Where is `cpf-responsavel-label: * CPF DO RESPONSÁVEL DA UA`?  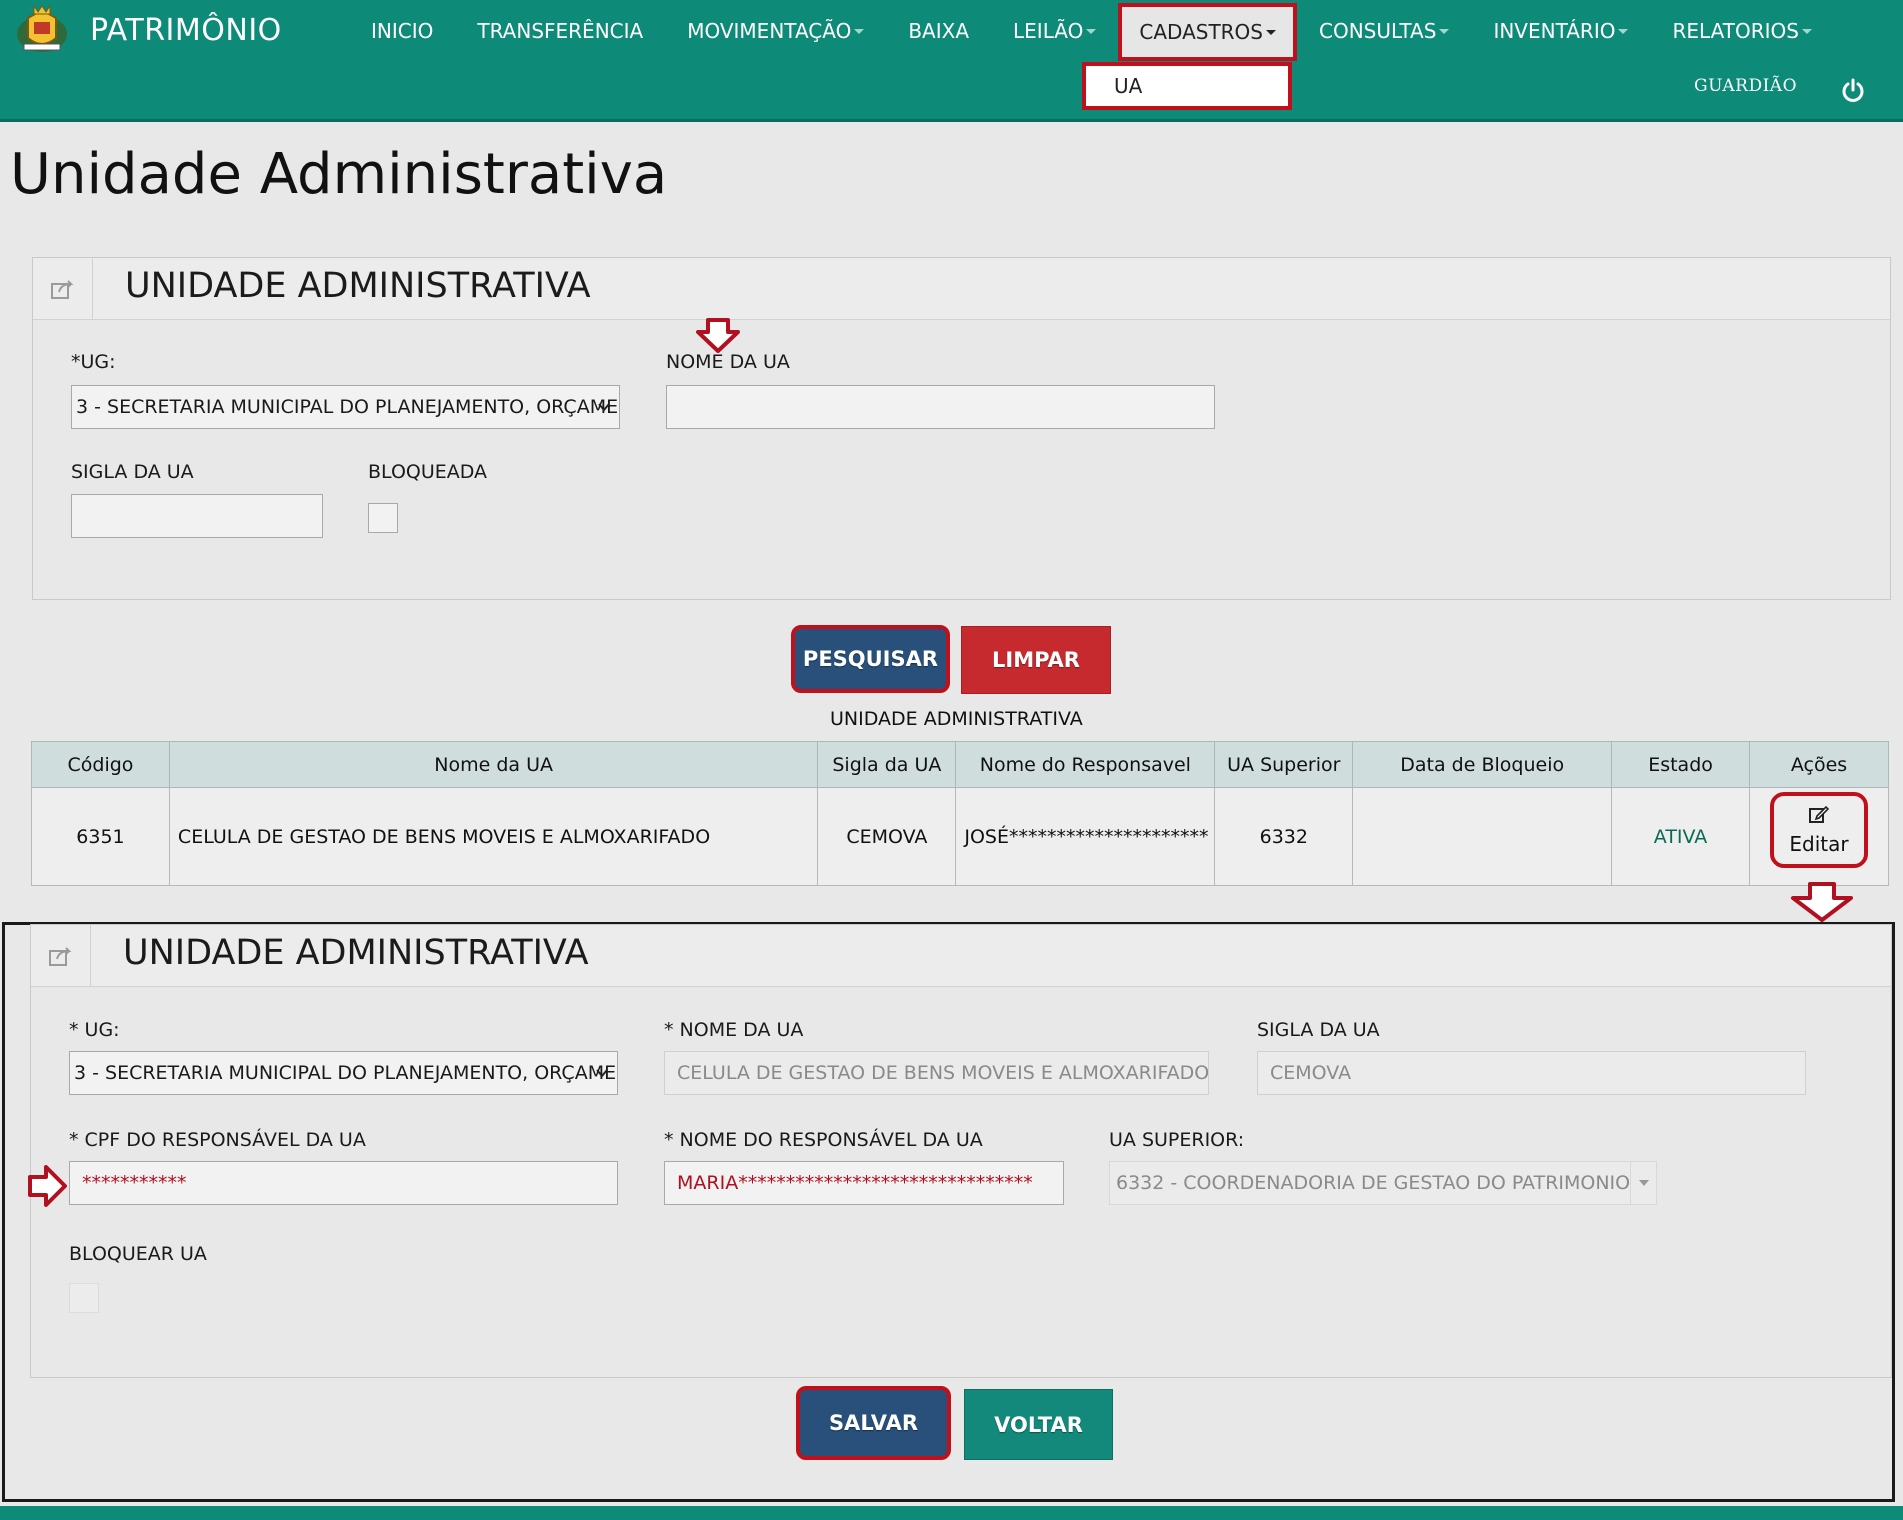
cpf-responsavel-label: * CPF DO RESPONSÁVEL DA UA is located at coordinates (217, 1140).